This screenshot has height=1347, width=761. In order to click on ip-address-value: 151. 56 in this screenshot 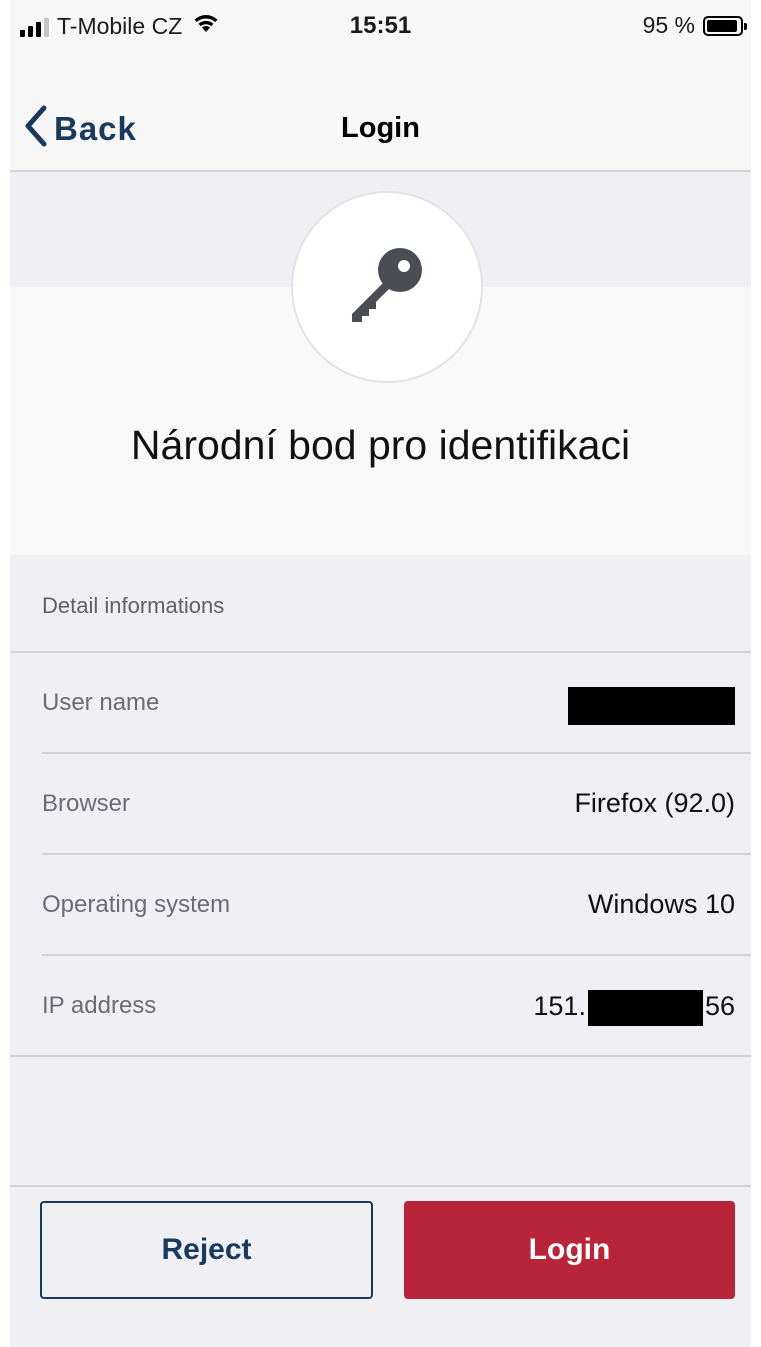, I will do `click(634, 1008)`.